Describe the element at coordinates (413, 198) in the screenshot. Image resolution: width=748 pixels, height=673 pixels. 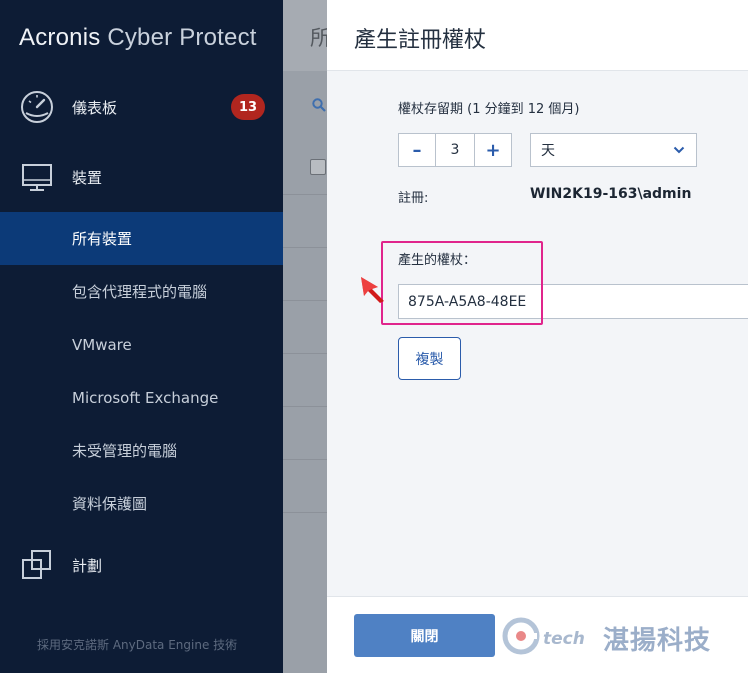
I see `registration-label: 註冊:` at that location.